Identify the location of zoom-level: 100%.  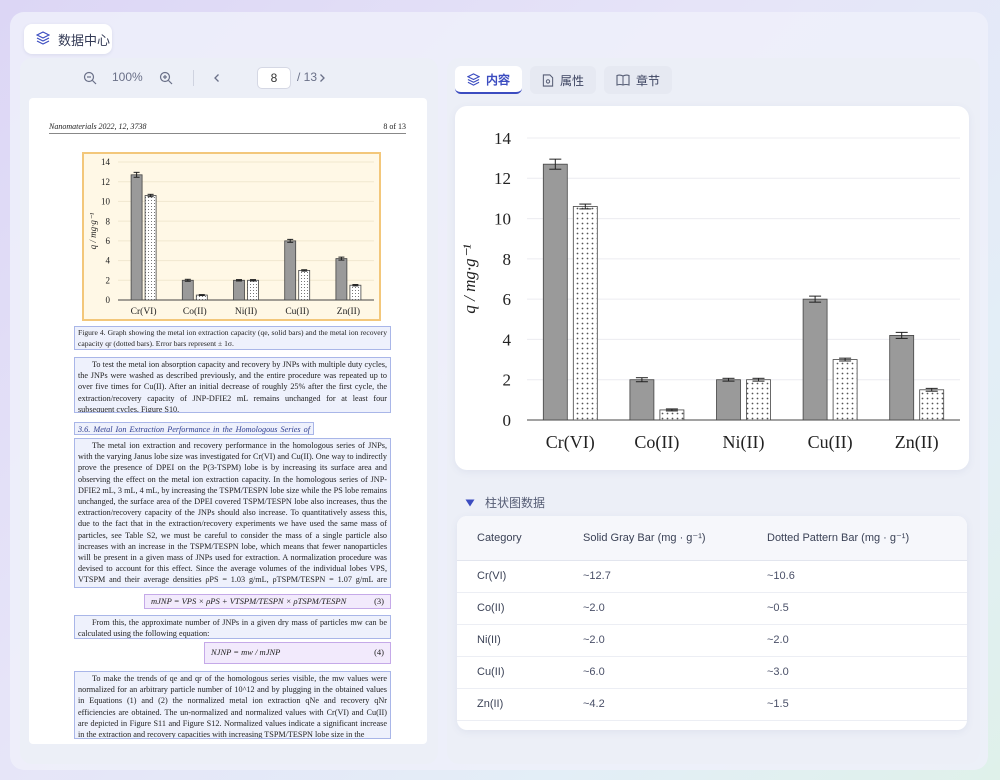
(127, 77).